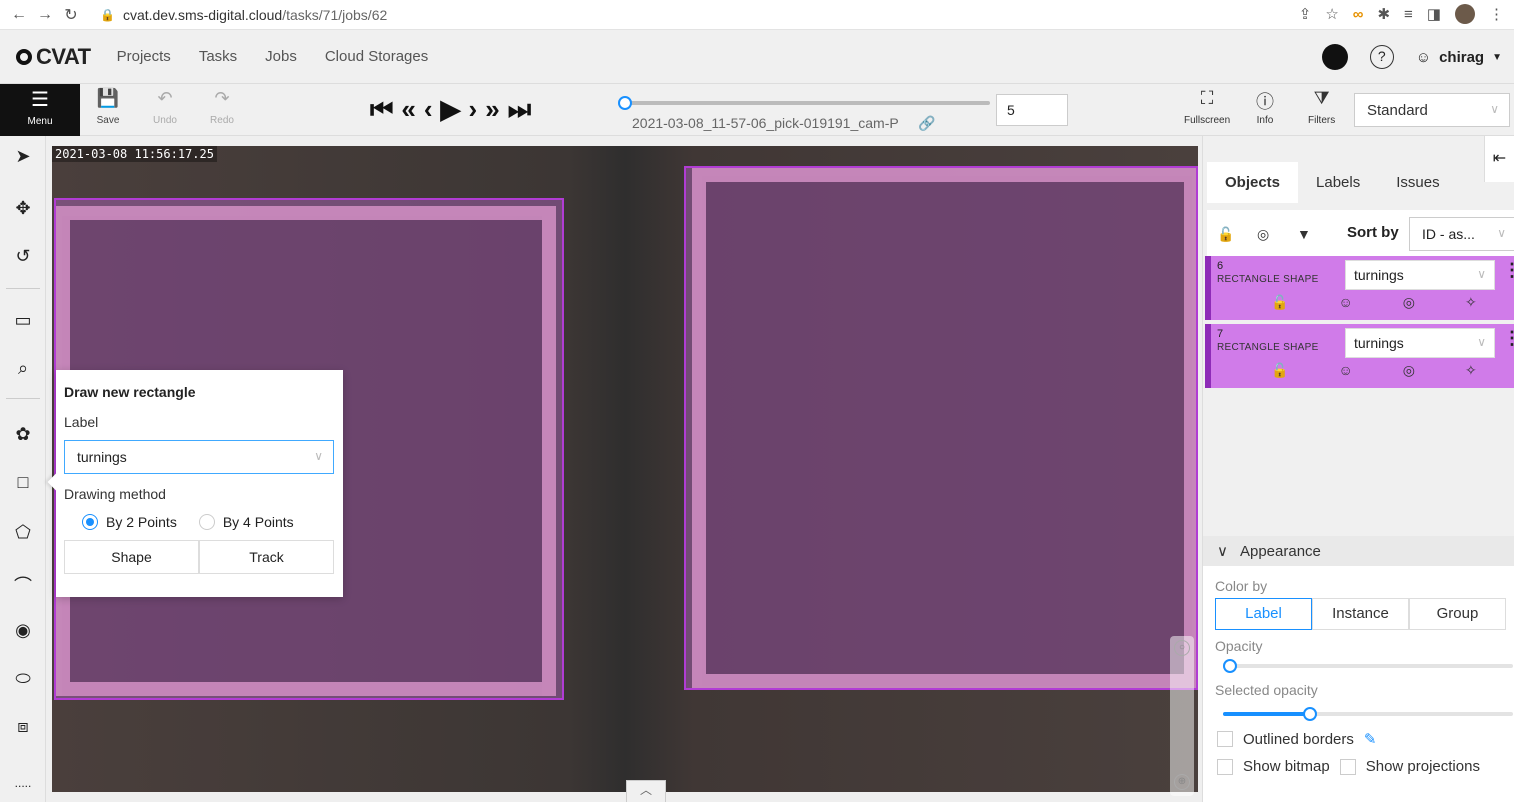 Image resolution: width=1514 pixels, height=802 pixels. What do you see at coordinates (23, 320) in the screenshot?
I see `fit-image-icon: ▭` at bounding box center [23, 320].